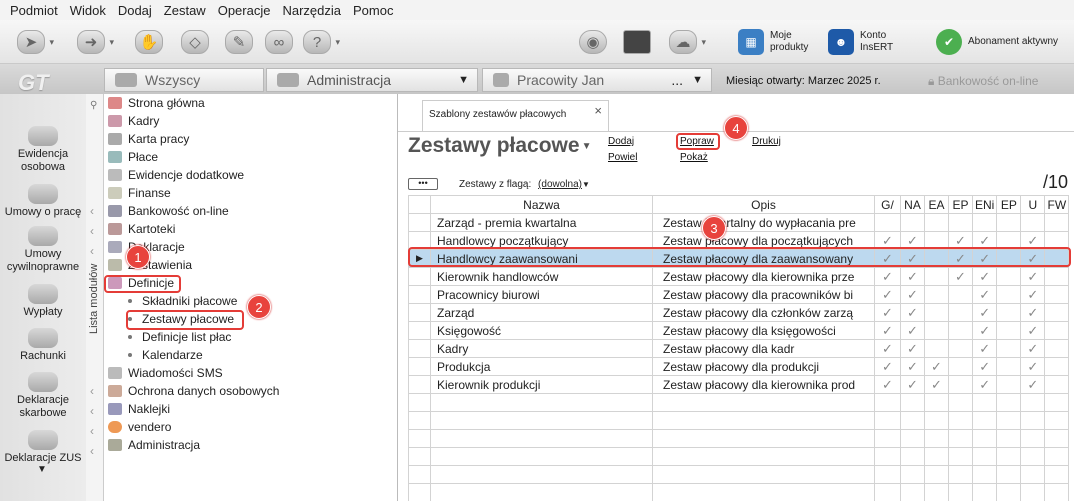 Image resolution: width=1074 pixels, height=501 pixels. Describe the element at coordinates (93, 105) in the screenshot. I see `pin-icon: ⚲` at that location.